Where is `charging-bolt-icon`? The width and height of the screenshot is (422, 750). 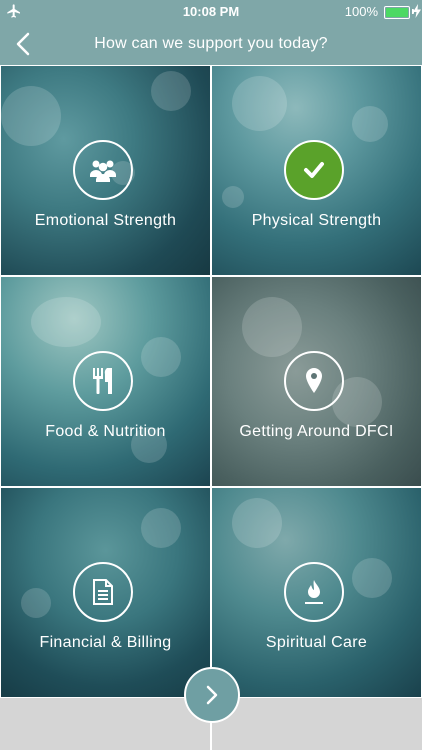
charging-bolt-icon is located at coordinates (417, 11).